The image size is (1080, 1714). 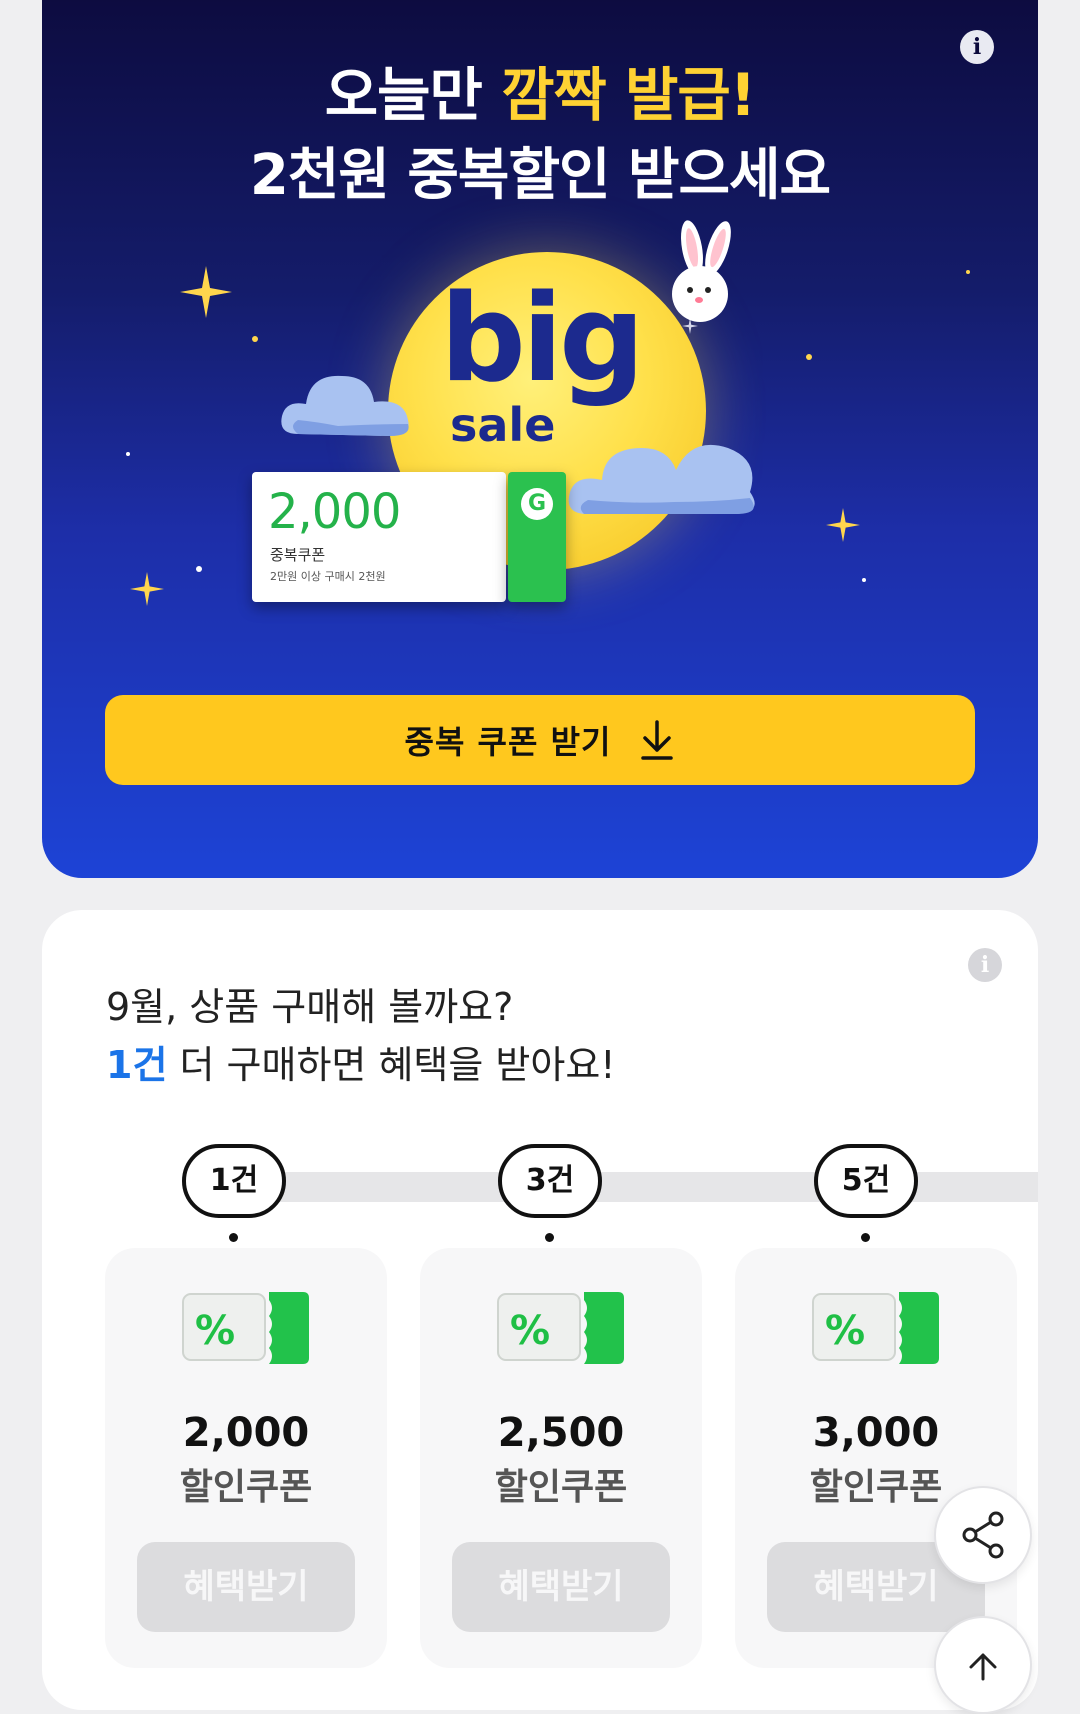 What do you see at coordinates (640, 1187) in the screenshot?
I see `progress-track` at bounding box center [640, 1187].